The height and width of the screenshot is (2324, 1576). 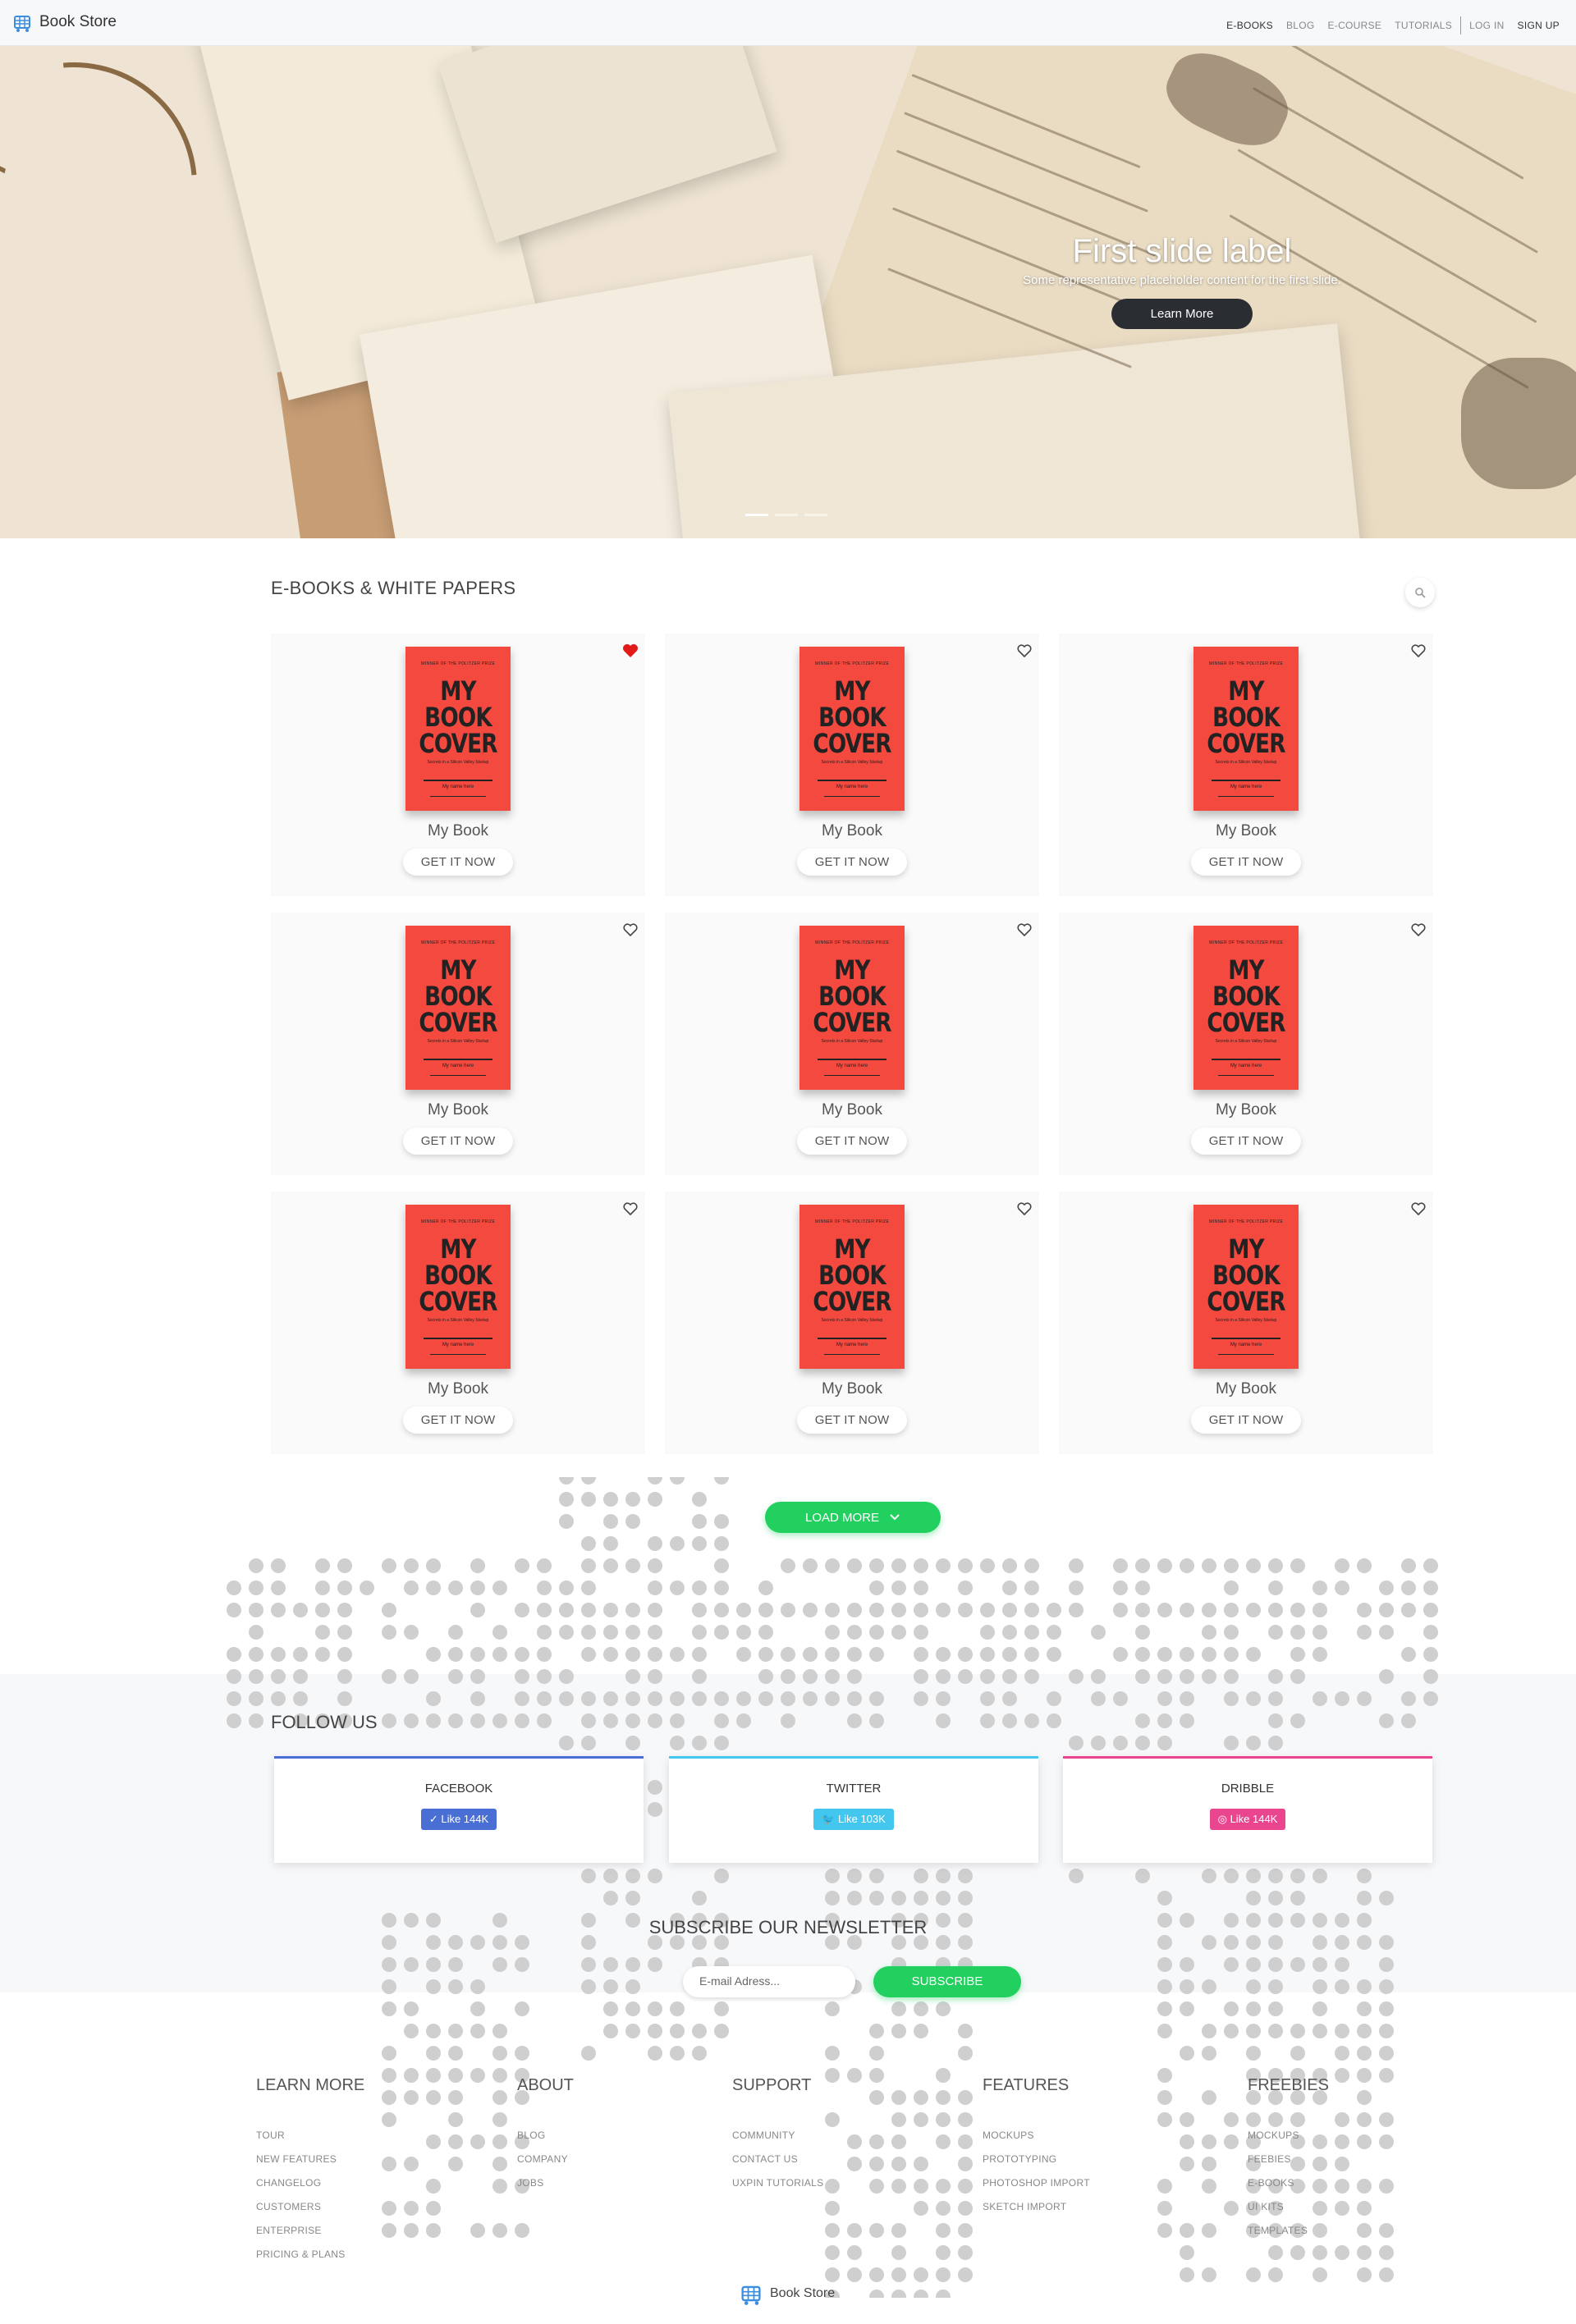 I want to click on cover-top-text: WINNER OF THE POLITZER PRIZE, so click(x=458, y=663).